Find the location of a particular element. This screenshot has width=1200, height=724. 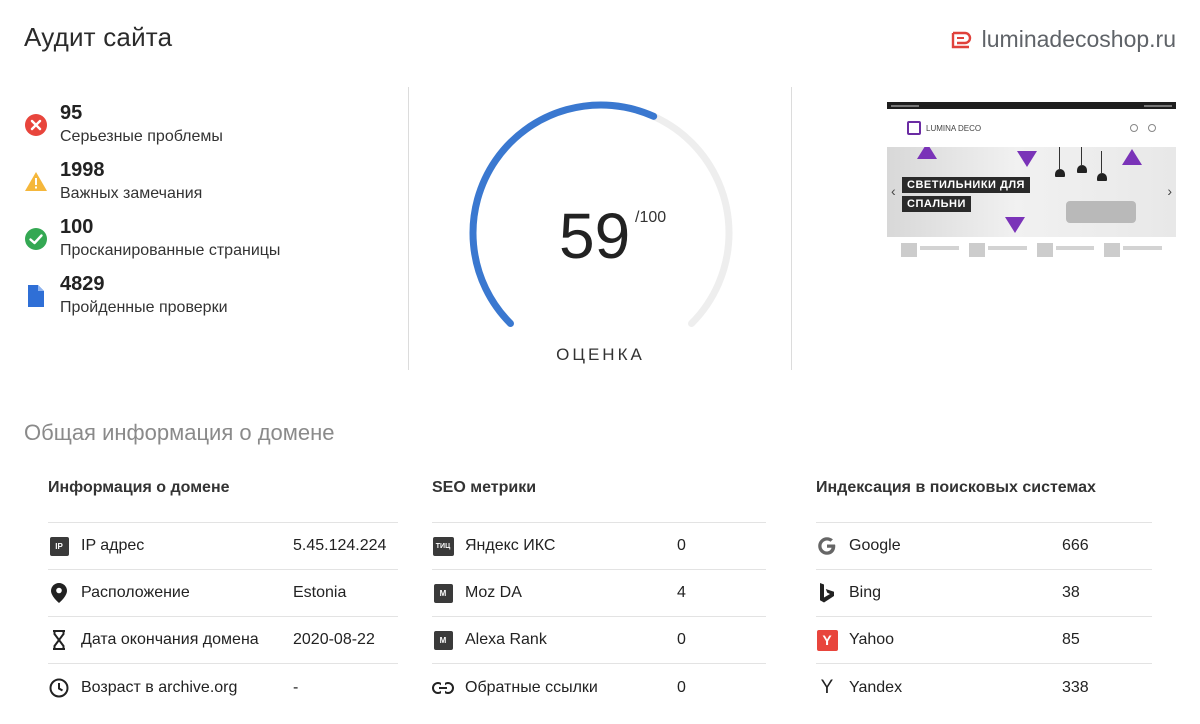

row-value: Estonia is located at coordinates (320, 592).